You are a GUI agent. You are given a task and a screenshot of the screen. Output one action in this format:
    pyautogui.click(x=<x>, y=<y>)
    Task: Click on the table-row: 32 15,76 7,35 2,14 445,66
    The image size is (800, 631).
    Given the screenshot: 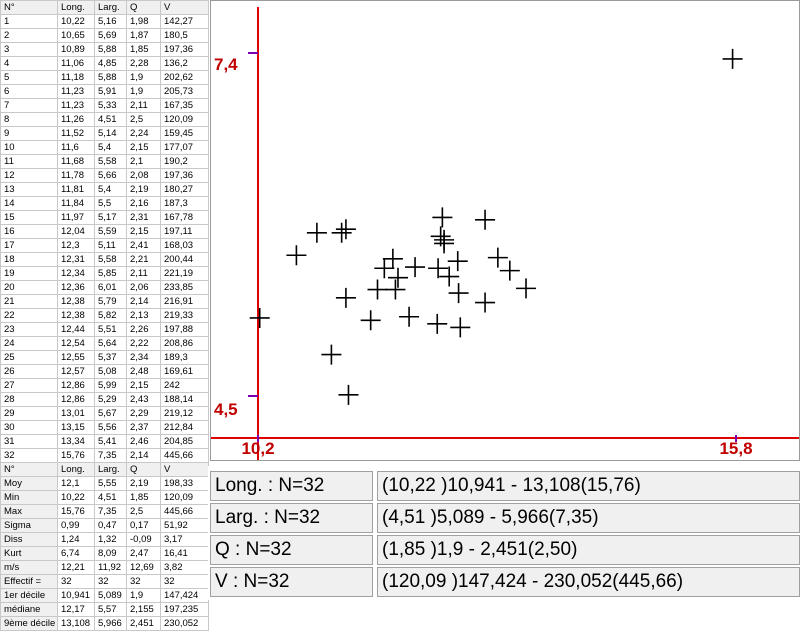 What is the action you would take?
    pyautogui.click(x=104, y=455)
    